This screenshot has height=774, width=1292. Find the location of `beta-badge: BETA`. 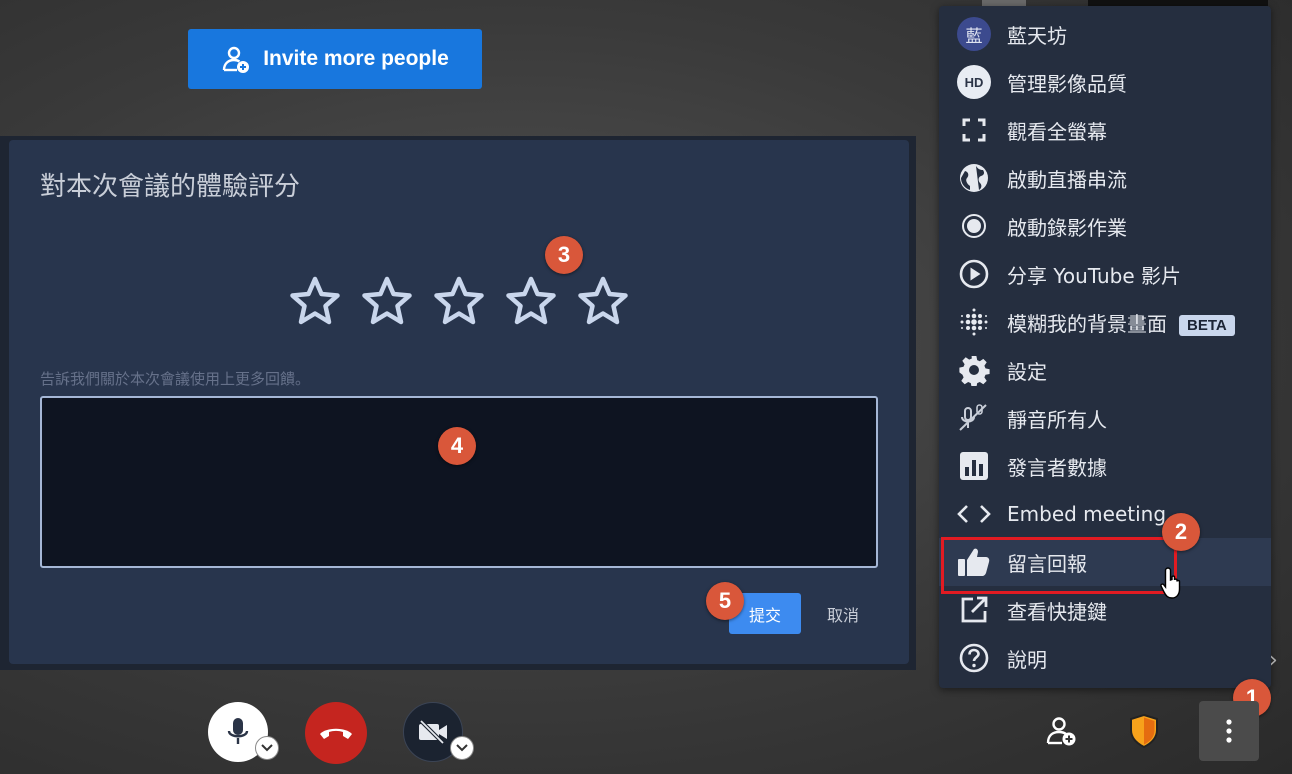

beta-badge: BETA is located at coordinates (1207, 325).